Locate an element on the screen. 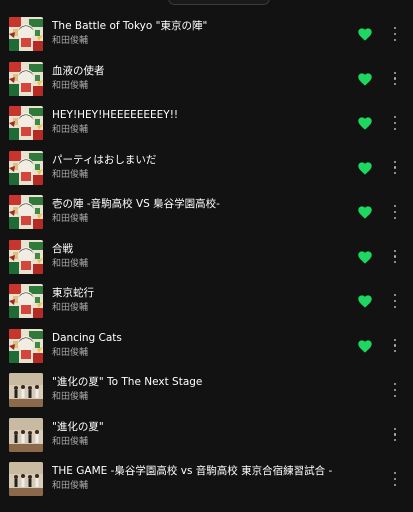 This screenshot has width=413, height=512. track-title: 血液の使者 is located at coordinates (78, 70).